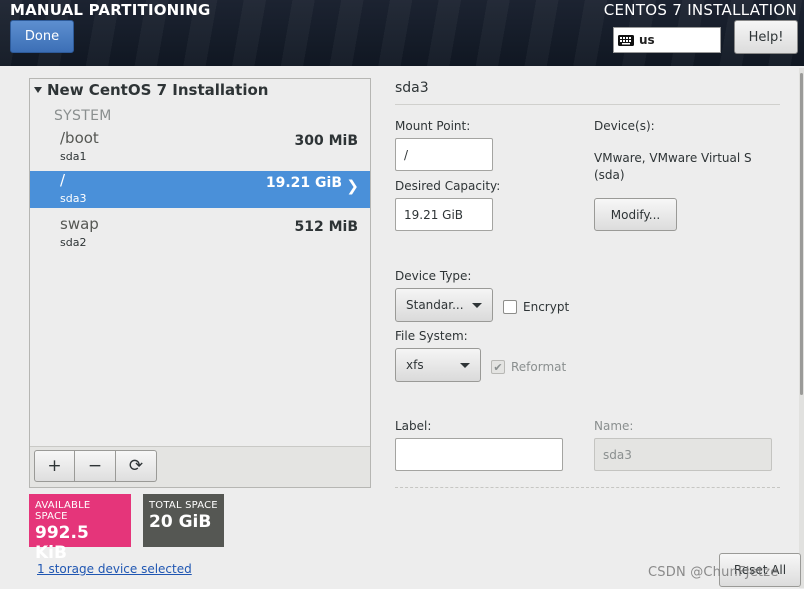 The height and width of the screenshot is (589, 804). I want to click on file-system-label: File System:, so click(431, 336).